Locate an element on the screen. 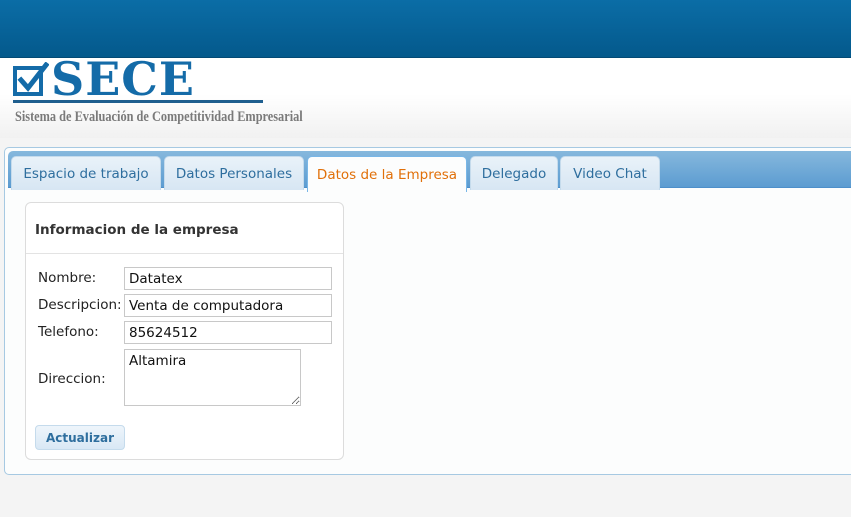  description-label: Descripcion: is located at coordinates (80, 305).